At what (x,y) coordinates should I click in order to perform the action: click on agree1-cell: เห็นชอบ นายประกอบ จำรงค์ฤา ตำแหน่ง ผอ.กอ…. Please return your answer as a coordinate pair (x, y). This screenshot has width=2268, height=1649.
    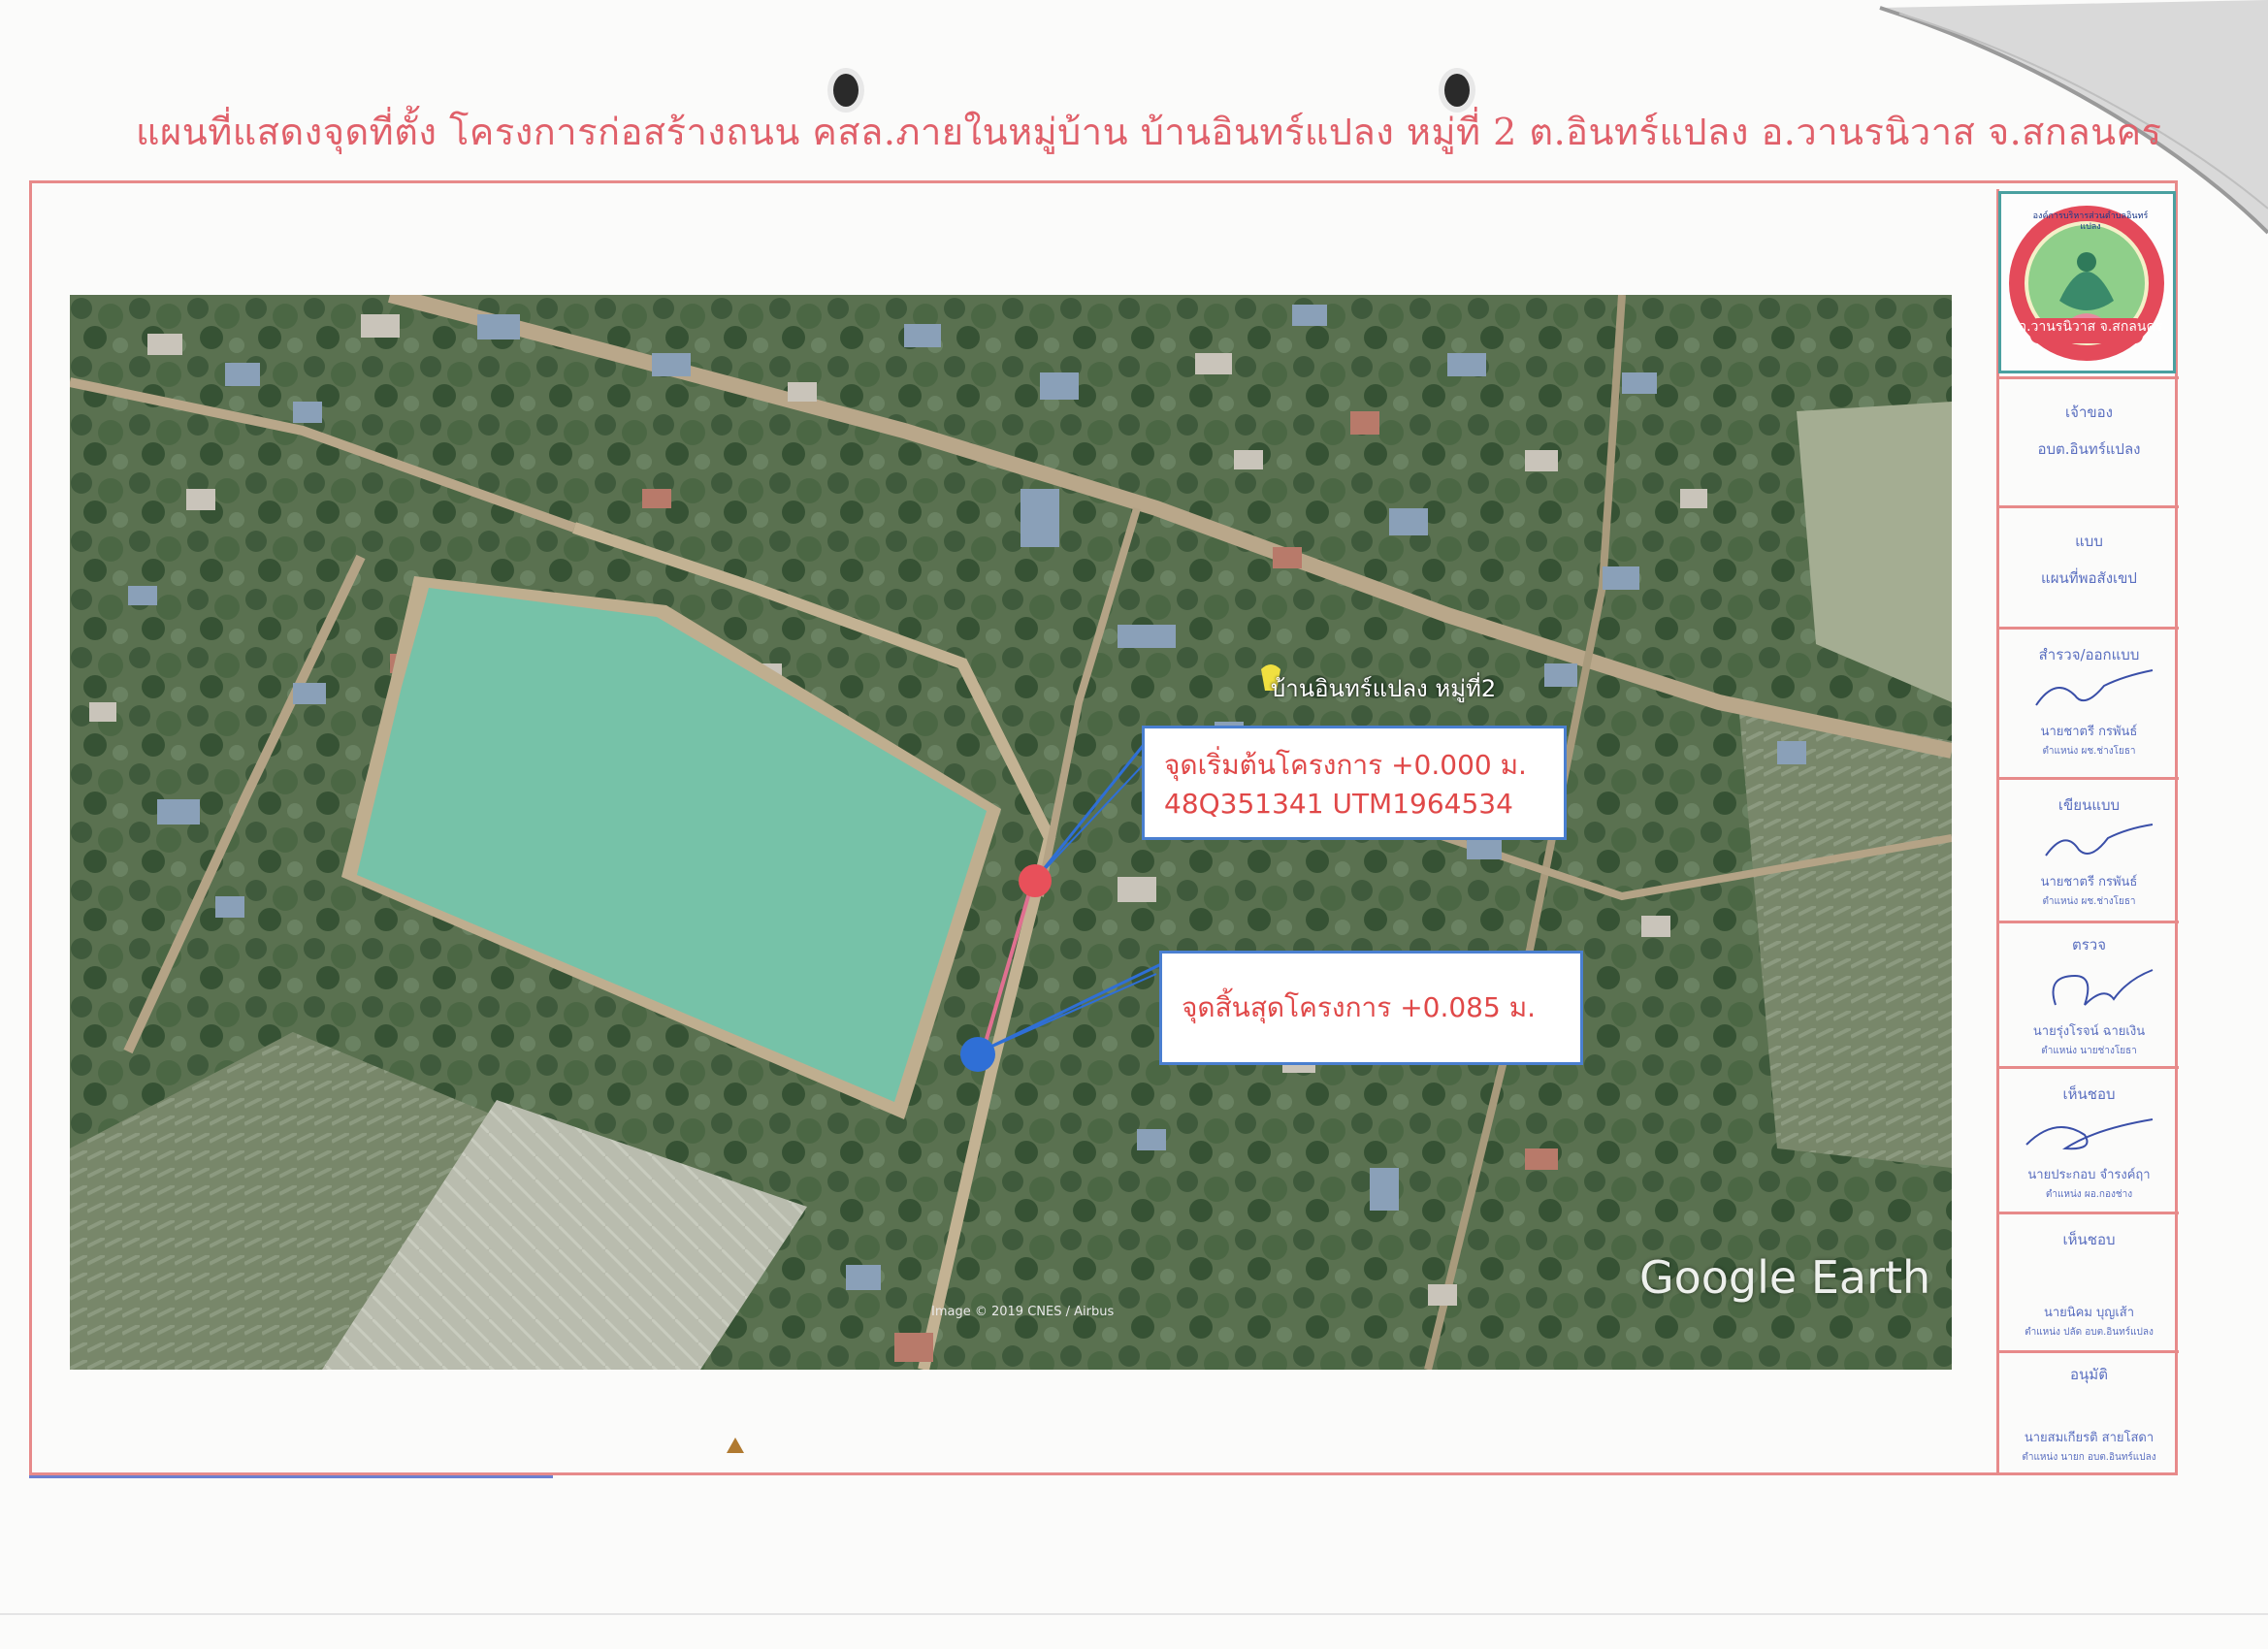
    Looking at the image, I should click on (2089, 1139).